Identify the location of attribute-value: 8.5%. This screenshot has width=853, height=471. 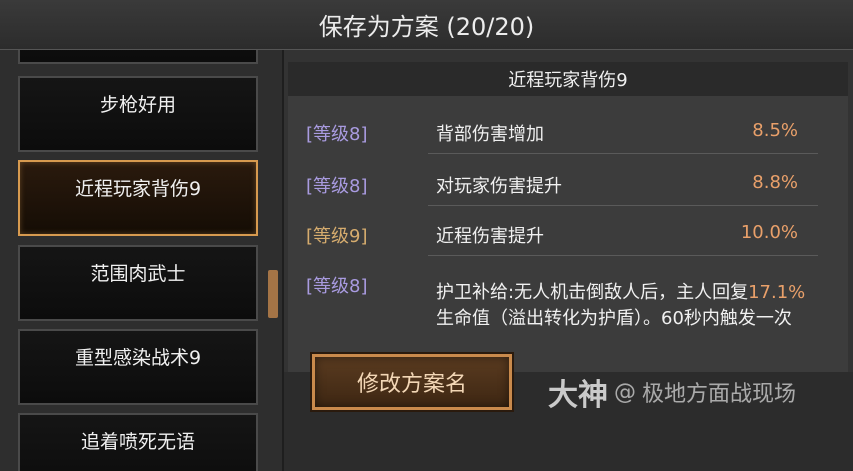
(775, 130).